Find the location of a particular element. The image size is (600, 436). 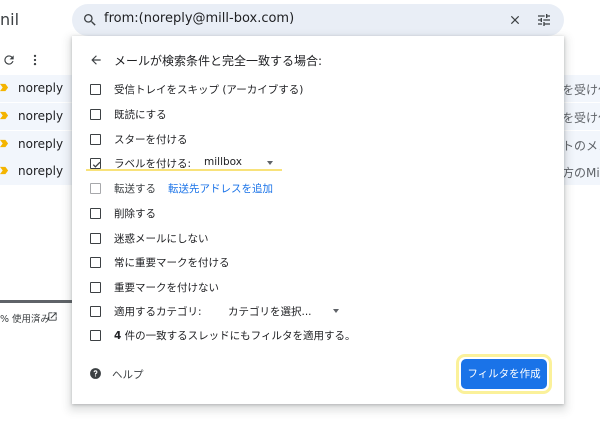

option-label: 適用するカテゴリ: is located at coordinates (158, 312).